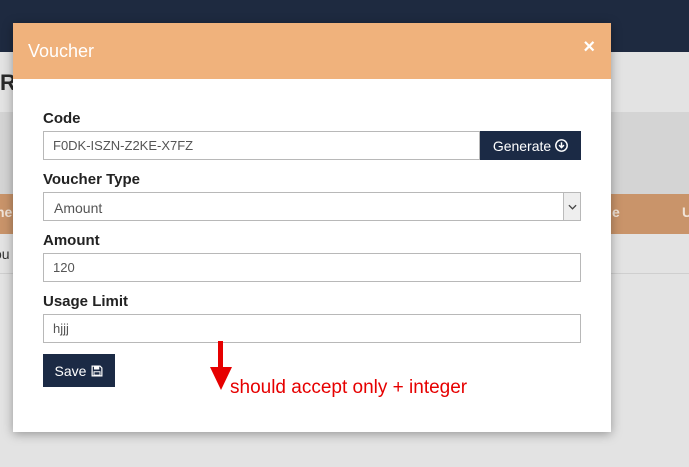 Image resolution: width=689 pixels, height=467 pixels. What do you see at coordinates (562, 145) in the screenshot?
I see `download-circle-icon` at bounding box center [562, 145].